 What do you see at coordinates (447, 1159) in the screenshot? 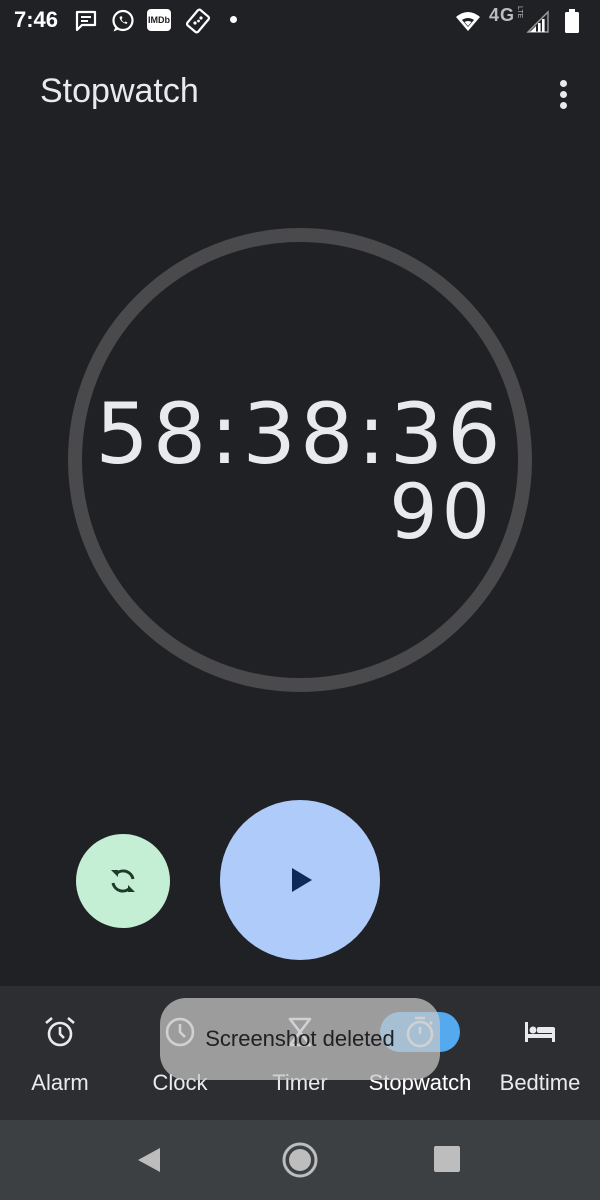
I see `recents-icon` at bounding box center [447, 1159].